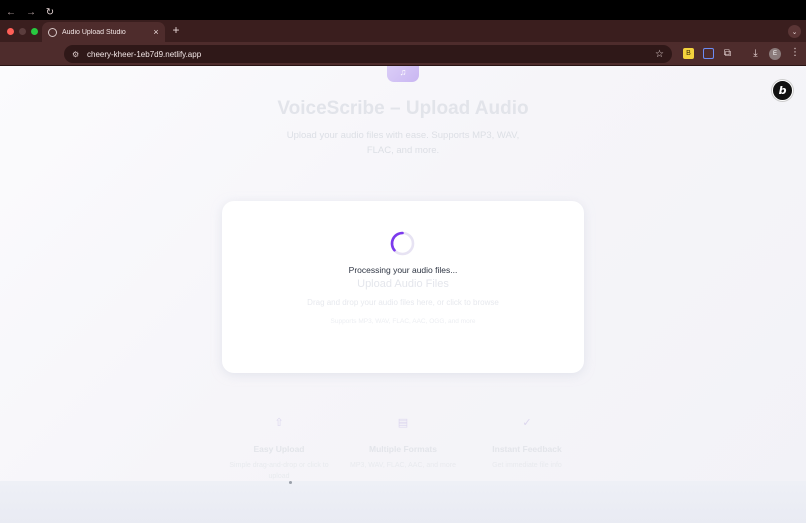 The image size is (806, 523). Describe the element at coordinates (50, 12) in the screenshot. I see `reload-button: ↻` at that location.